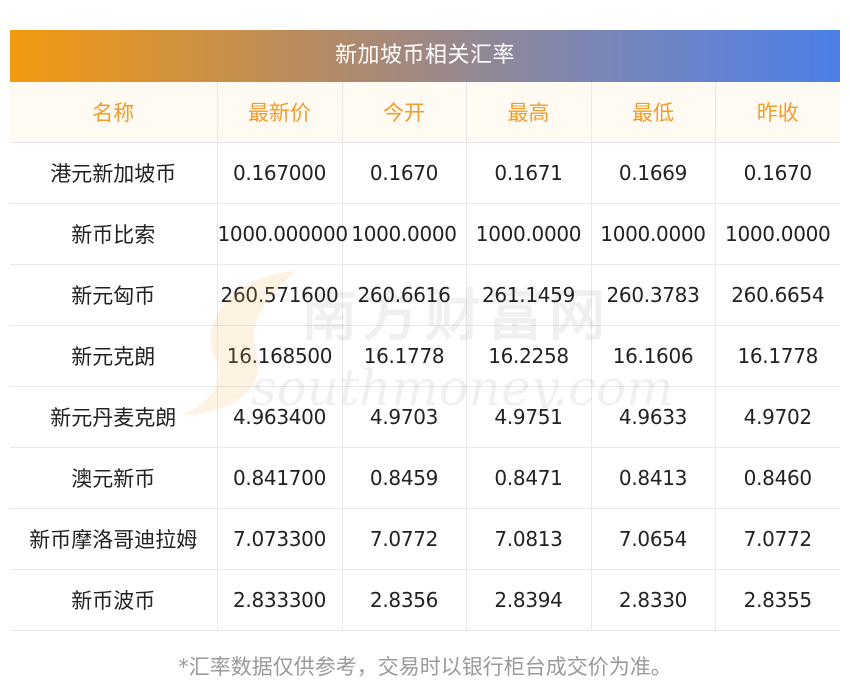 The width and height of the screenshot is (850, 697). Describe the element at coordinates (652, 295) in the screenshot. I see `low-cell: 260.3783` at that location.